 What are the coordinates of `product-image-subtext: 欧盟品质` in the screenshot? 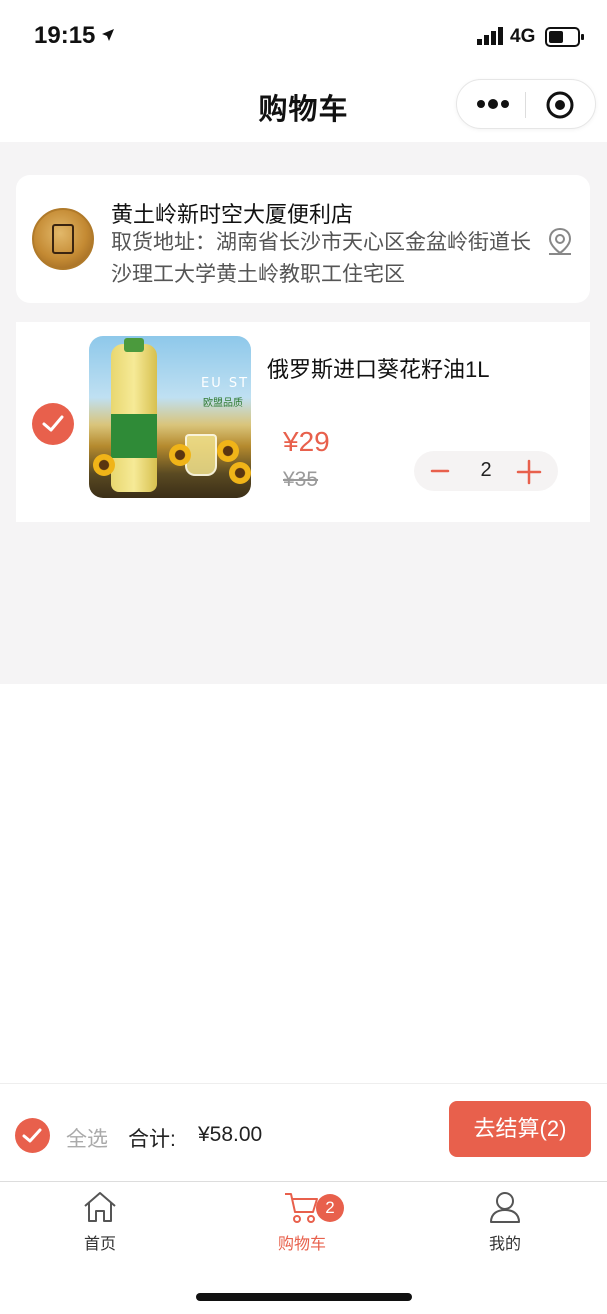 It's located at (223, 403).